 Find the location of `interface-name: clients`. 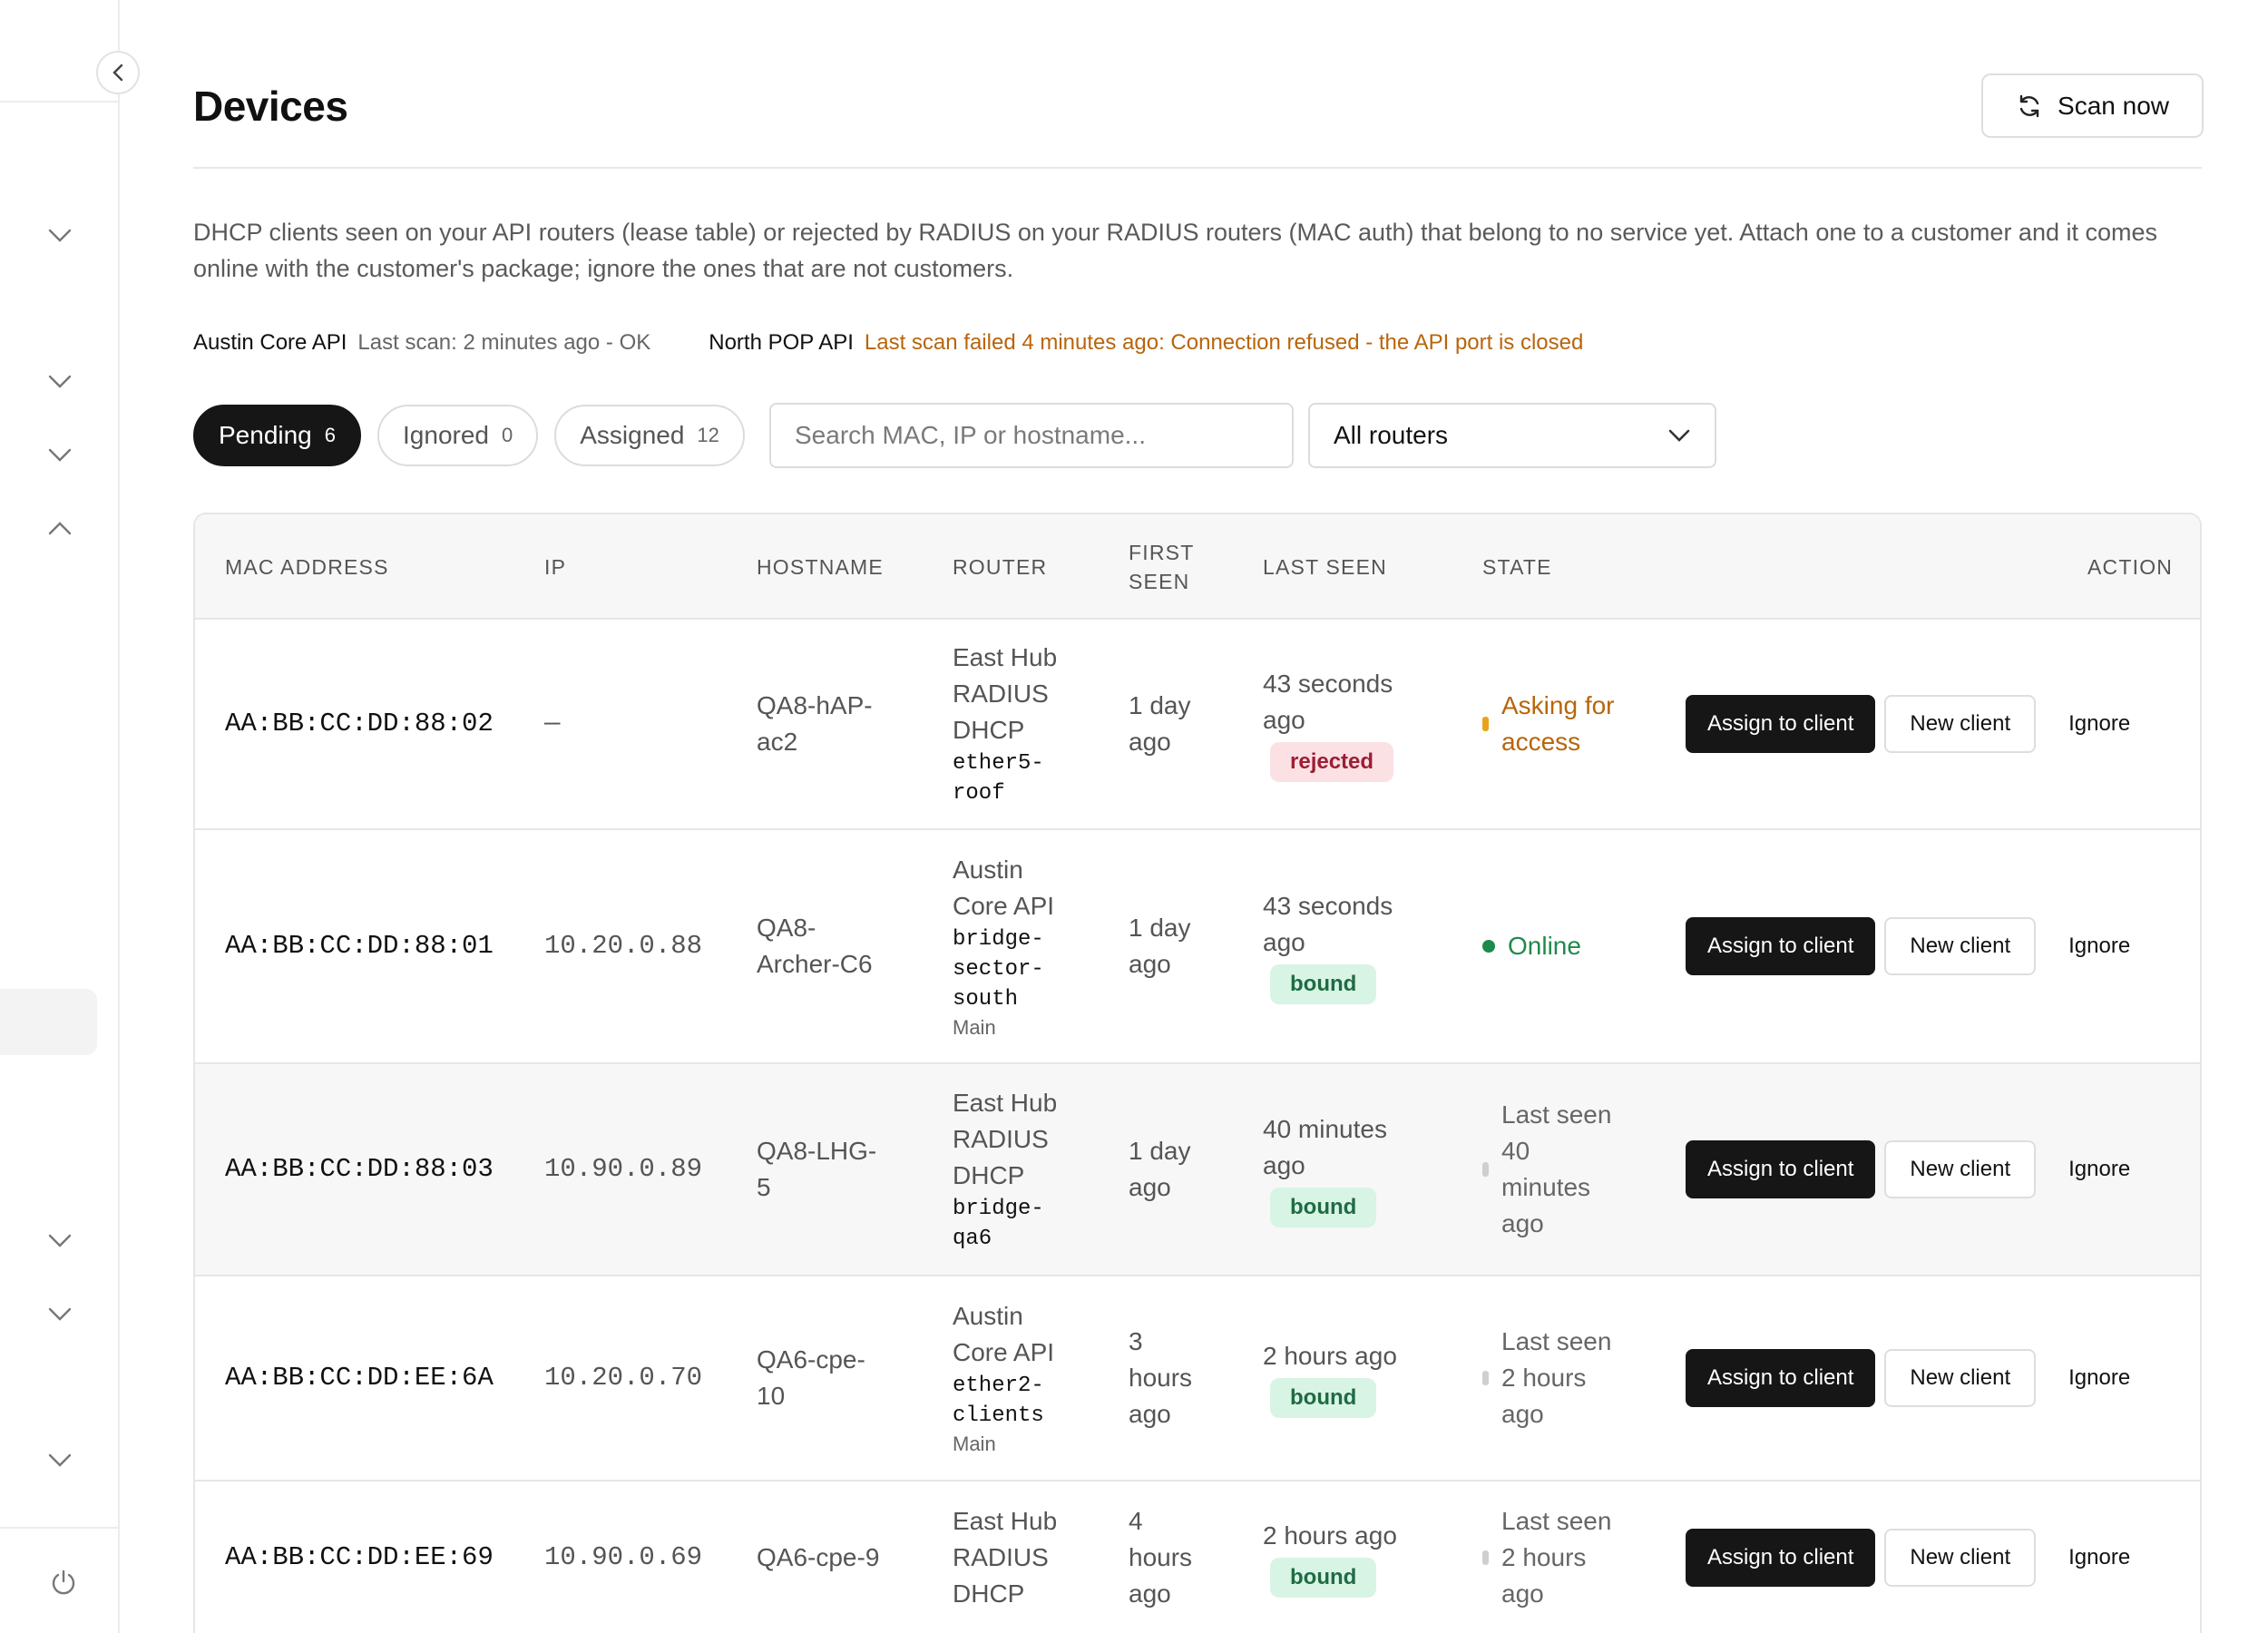

interface-name: clients is located at coordinates (999, 1415).